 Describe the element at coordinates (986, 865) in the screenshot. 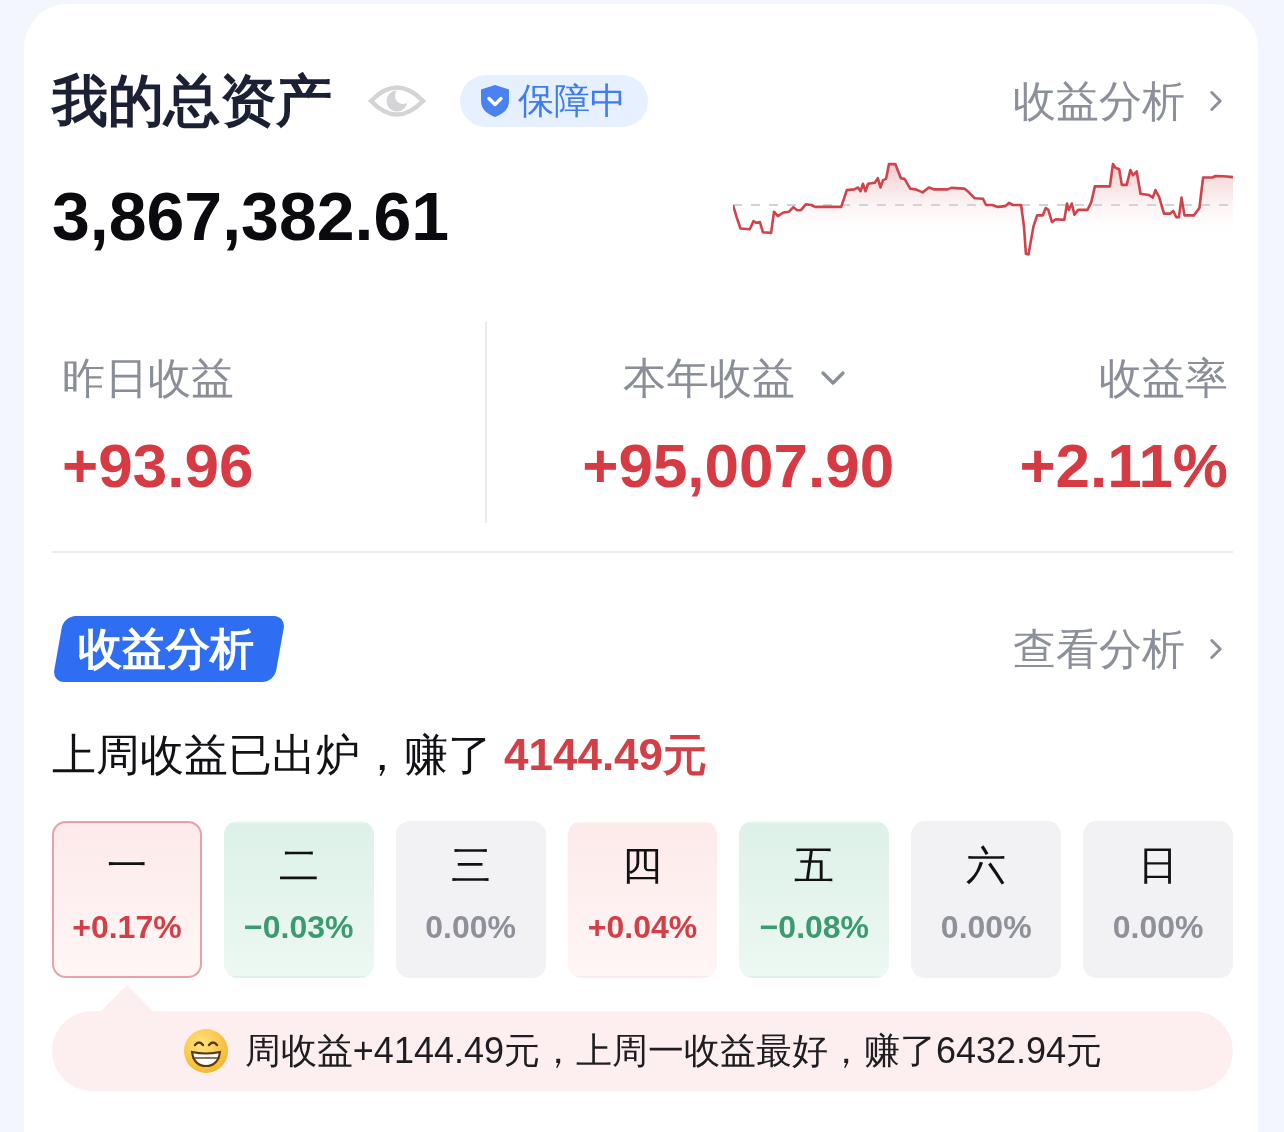

I see `weekday-label: 六` at that location.